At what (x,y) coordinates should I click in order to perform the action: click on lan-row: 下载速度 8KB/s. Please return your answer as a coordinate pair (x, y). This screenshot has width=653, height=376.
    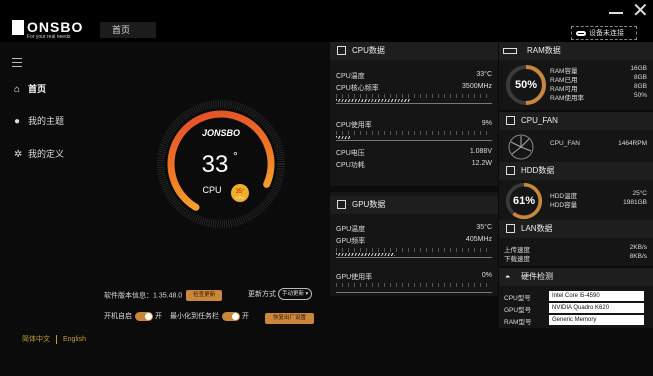
    Looking at the image, I should click on (575, 258).